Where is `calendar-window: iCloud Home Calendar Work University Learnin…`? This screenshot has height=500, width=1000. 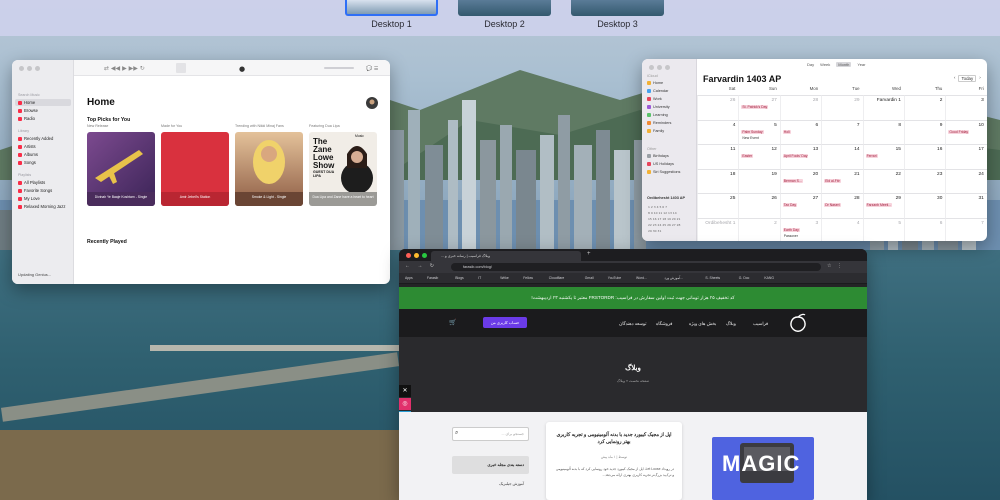 calendar-window: iCloud Home Calendar Work University Learnin… is located at coordinates (814, 150).